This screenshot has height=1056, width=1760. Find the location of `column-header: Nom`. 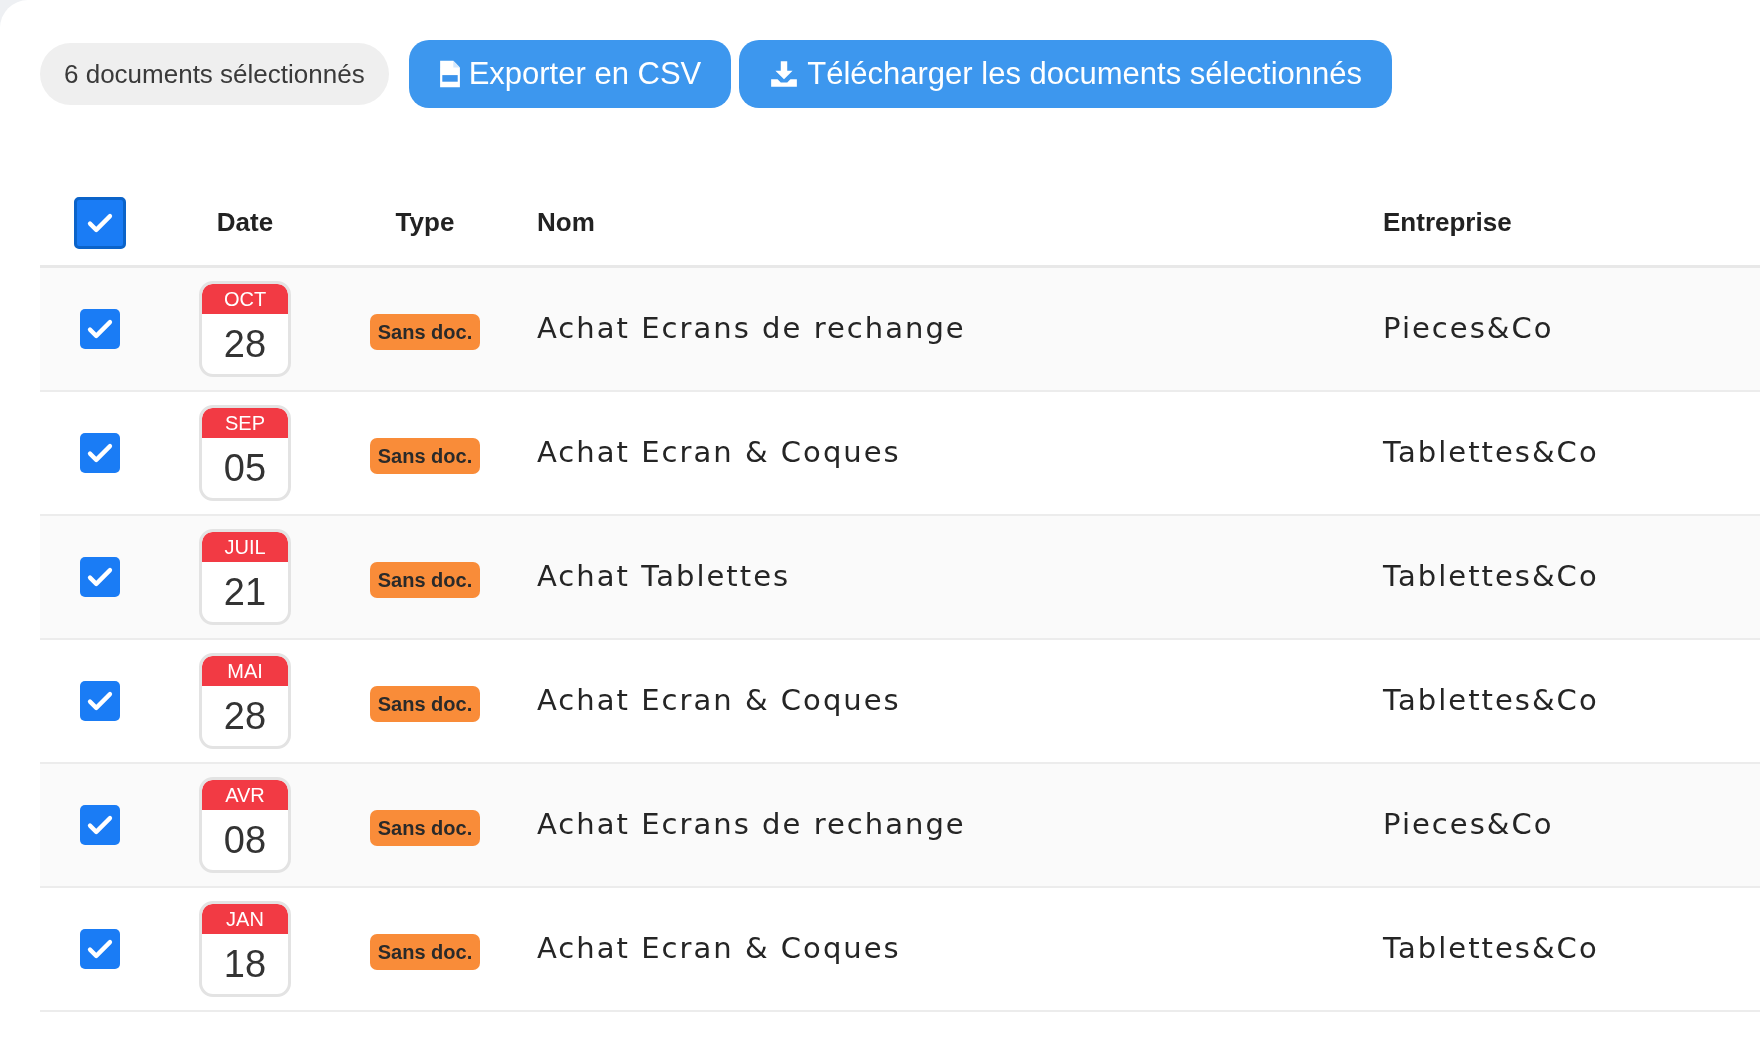

column-header: Nom is located at coordinates (566, 222).